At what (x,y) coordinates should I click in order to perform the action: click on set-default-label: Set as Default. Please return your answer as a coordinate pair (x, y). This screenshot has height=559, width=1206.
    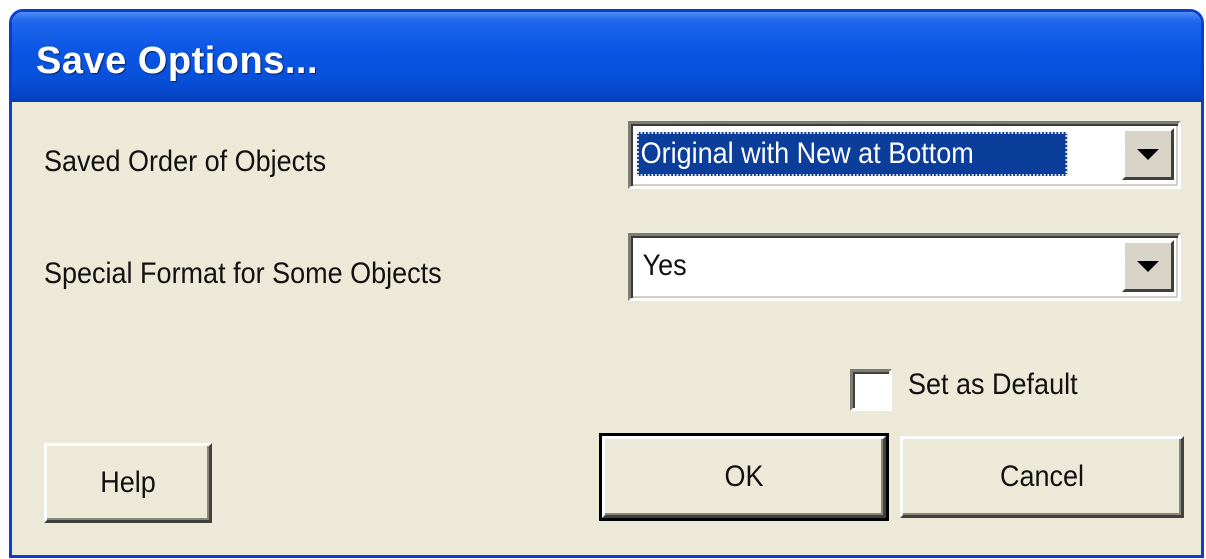
    Looking at the image, I should click on (993, 385).